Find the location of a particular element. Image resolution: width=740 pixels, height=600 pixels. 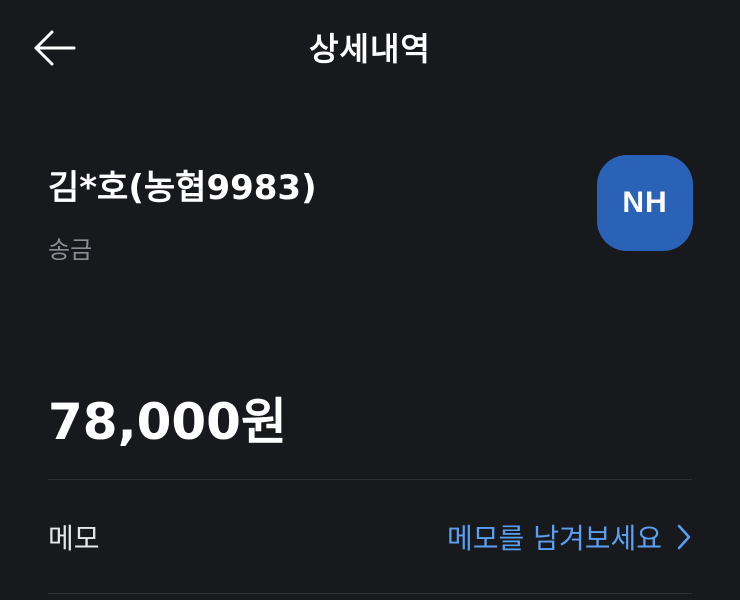

memo-label: 메모 is located at coordinates (74, 538).